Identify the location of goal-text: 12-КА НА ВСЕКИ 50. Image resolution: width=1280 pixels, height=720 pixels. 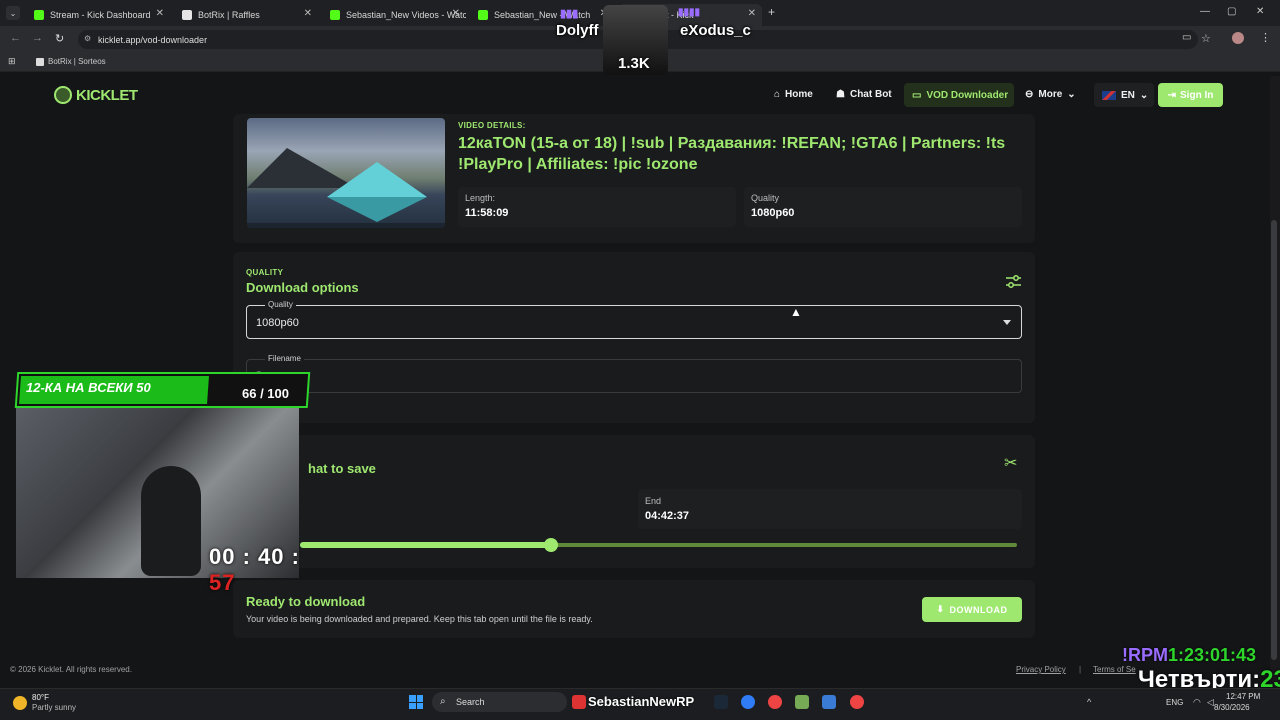
(88, 387).